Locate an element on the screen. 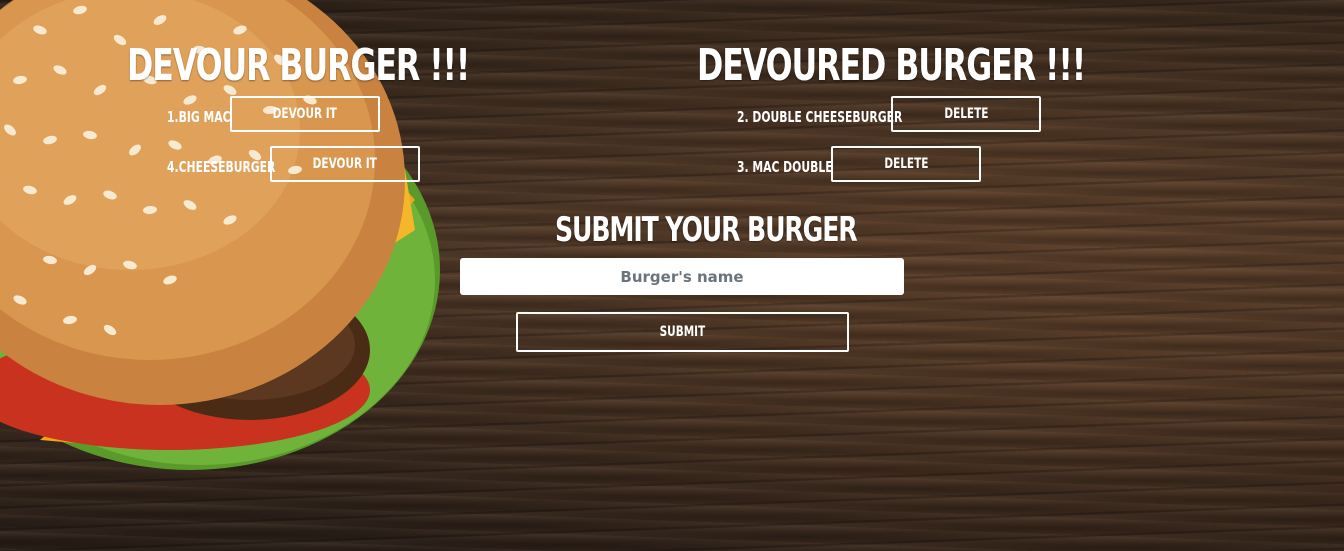 This screenshot has height=551, width=1344. burger-name: 1.BIG MAC is located at coordinates (199, 117).